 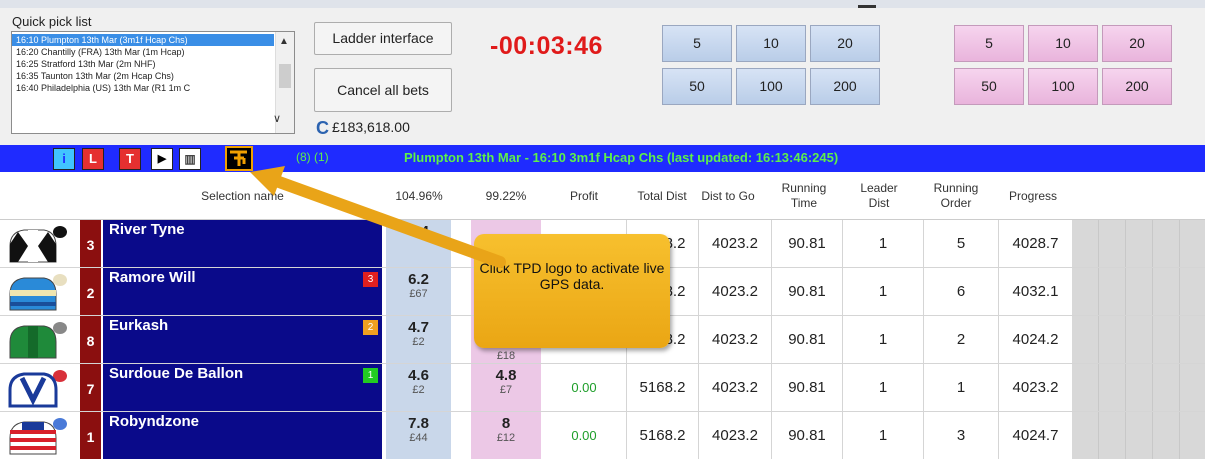 What do you see at coordinates (602, 4) in the screenshot?
I see `top-strip` at bounding box center [602, 4].